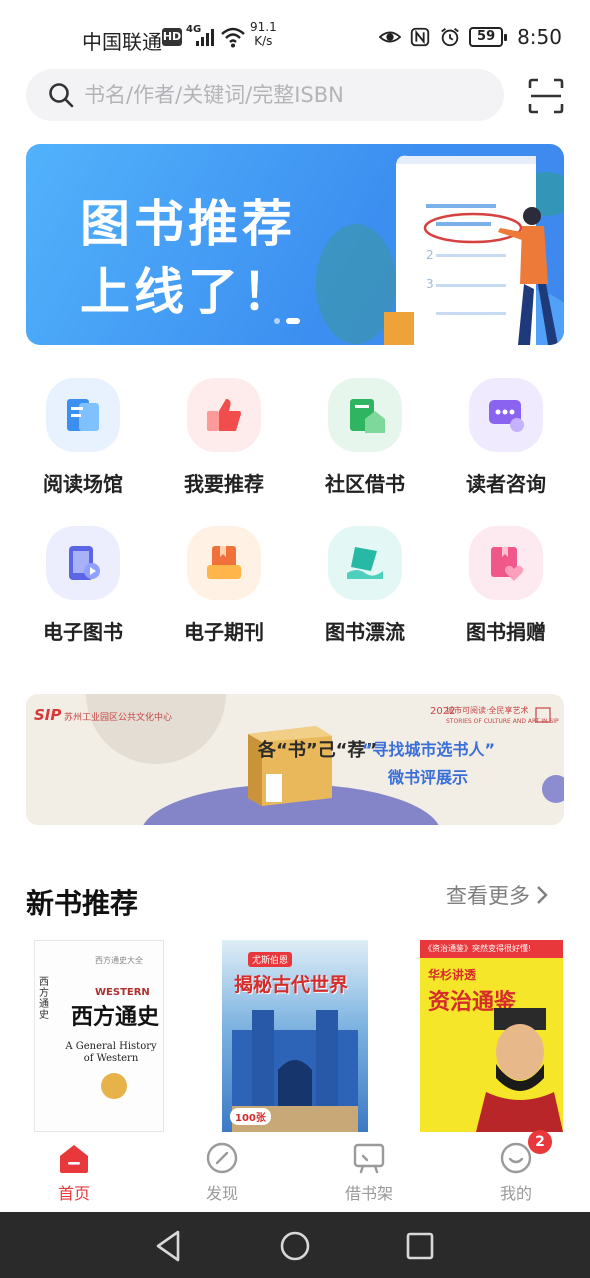 The height and width of the screenshot is (1278, 590). What do you see at coordinates (428, 777) in the screenshot?
I see `campaign-subtitle: 微书评展示` at bounding box center [428, 777].